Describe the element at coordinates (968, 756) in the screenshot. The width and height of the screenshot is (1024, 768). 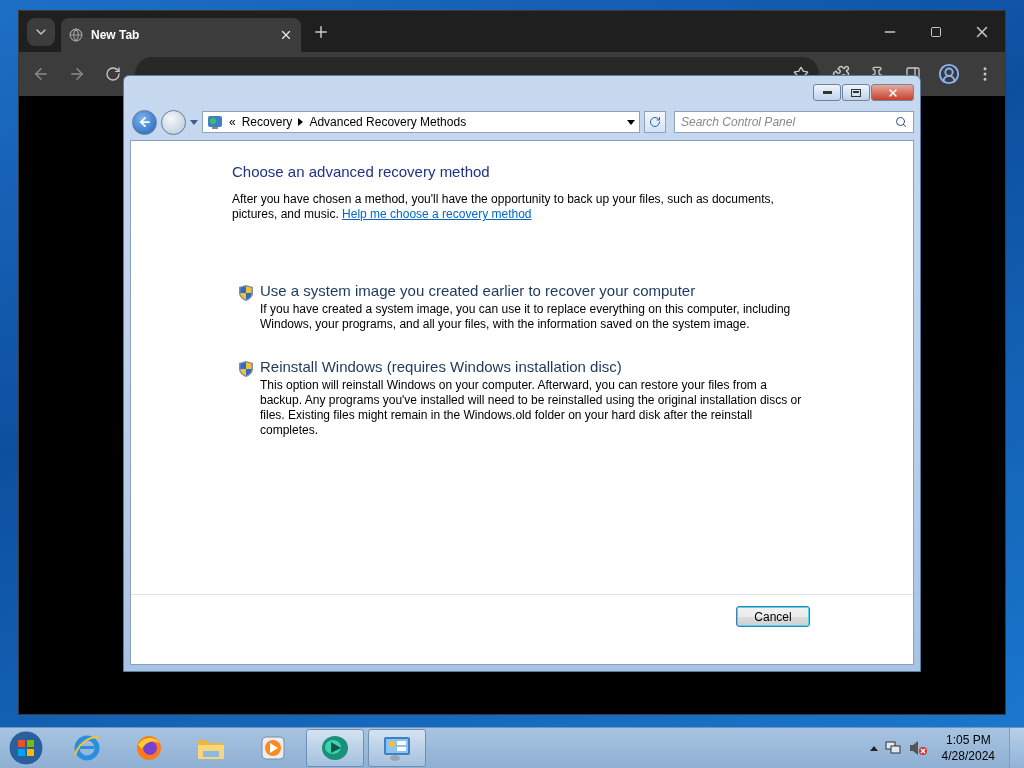
I see `clock-date: 4/28/2024` at that location.